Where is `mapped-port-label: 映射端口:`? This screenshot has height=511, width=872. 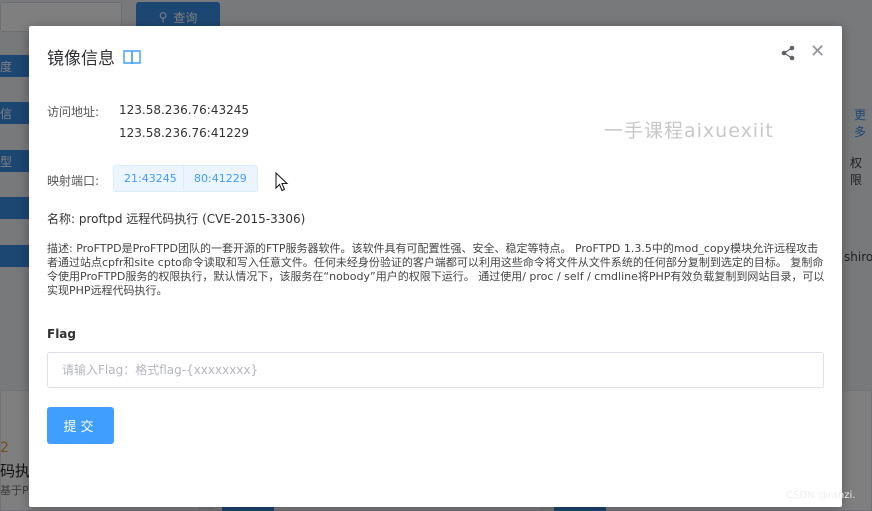
mapped-port-label: 映射端口: is located at coordinates (73, 181).